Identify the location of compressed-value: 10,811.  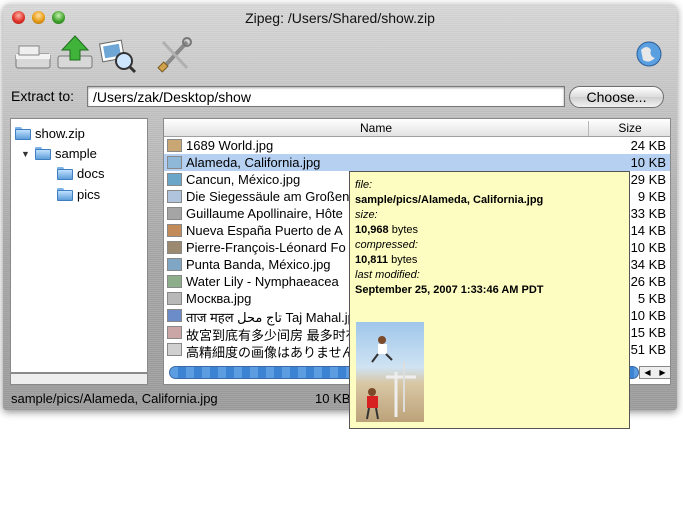
(372, 260).